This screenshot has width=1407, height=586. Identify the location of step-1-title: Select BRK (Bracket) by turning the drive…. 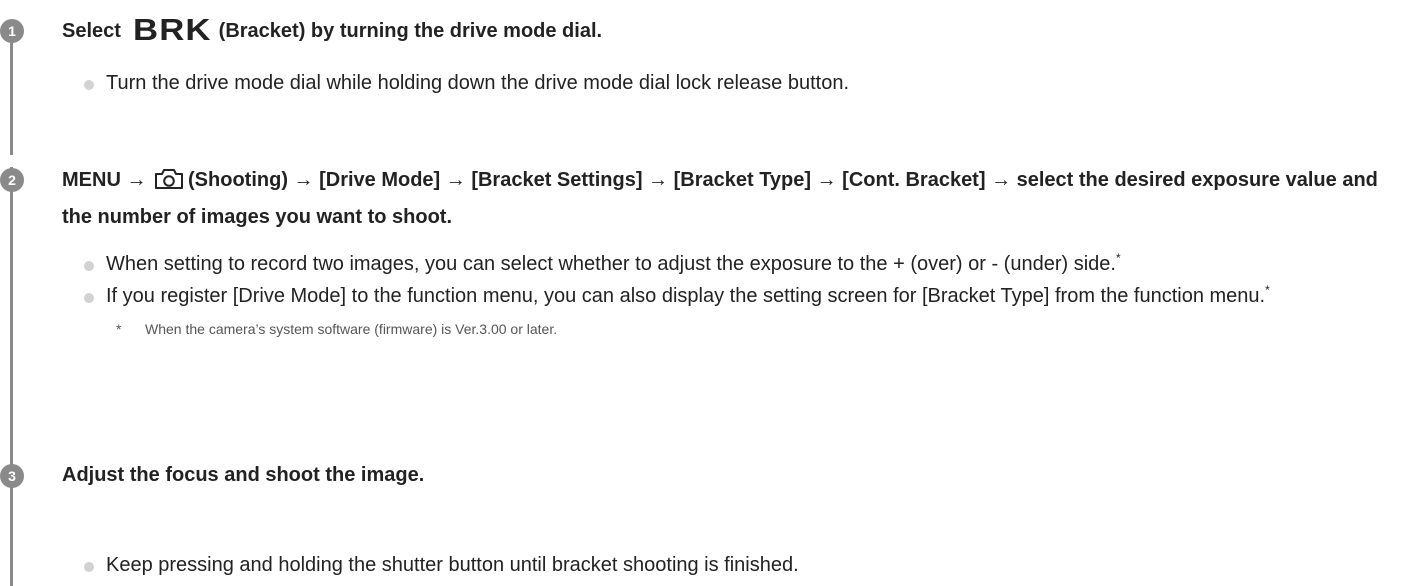
(722, 30).